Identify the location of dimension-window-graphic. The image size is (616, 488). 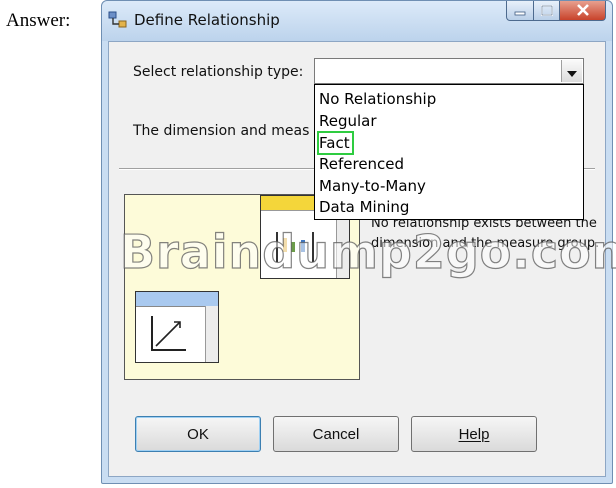
(177, 327).